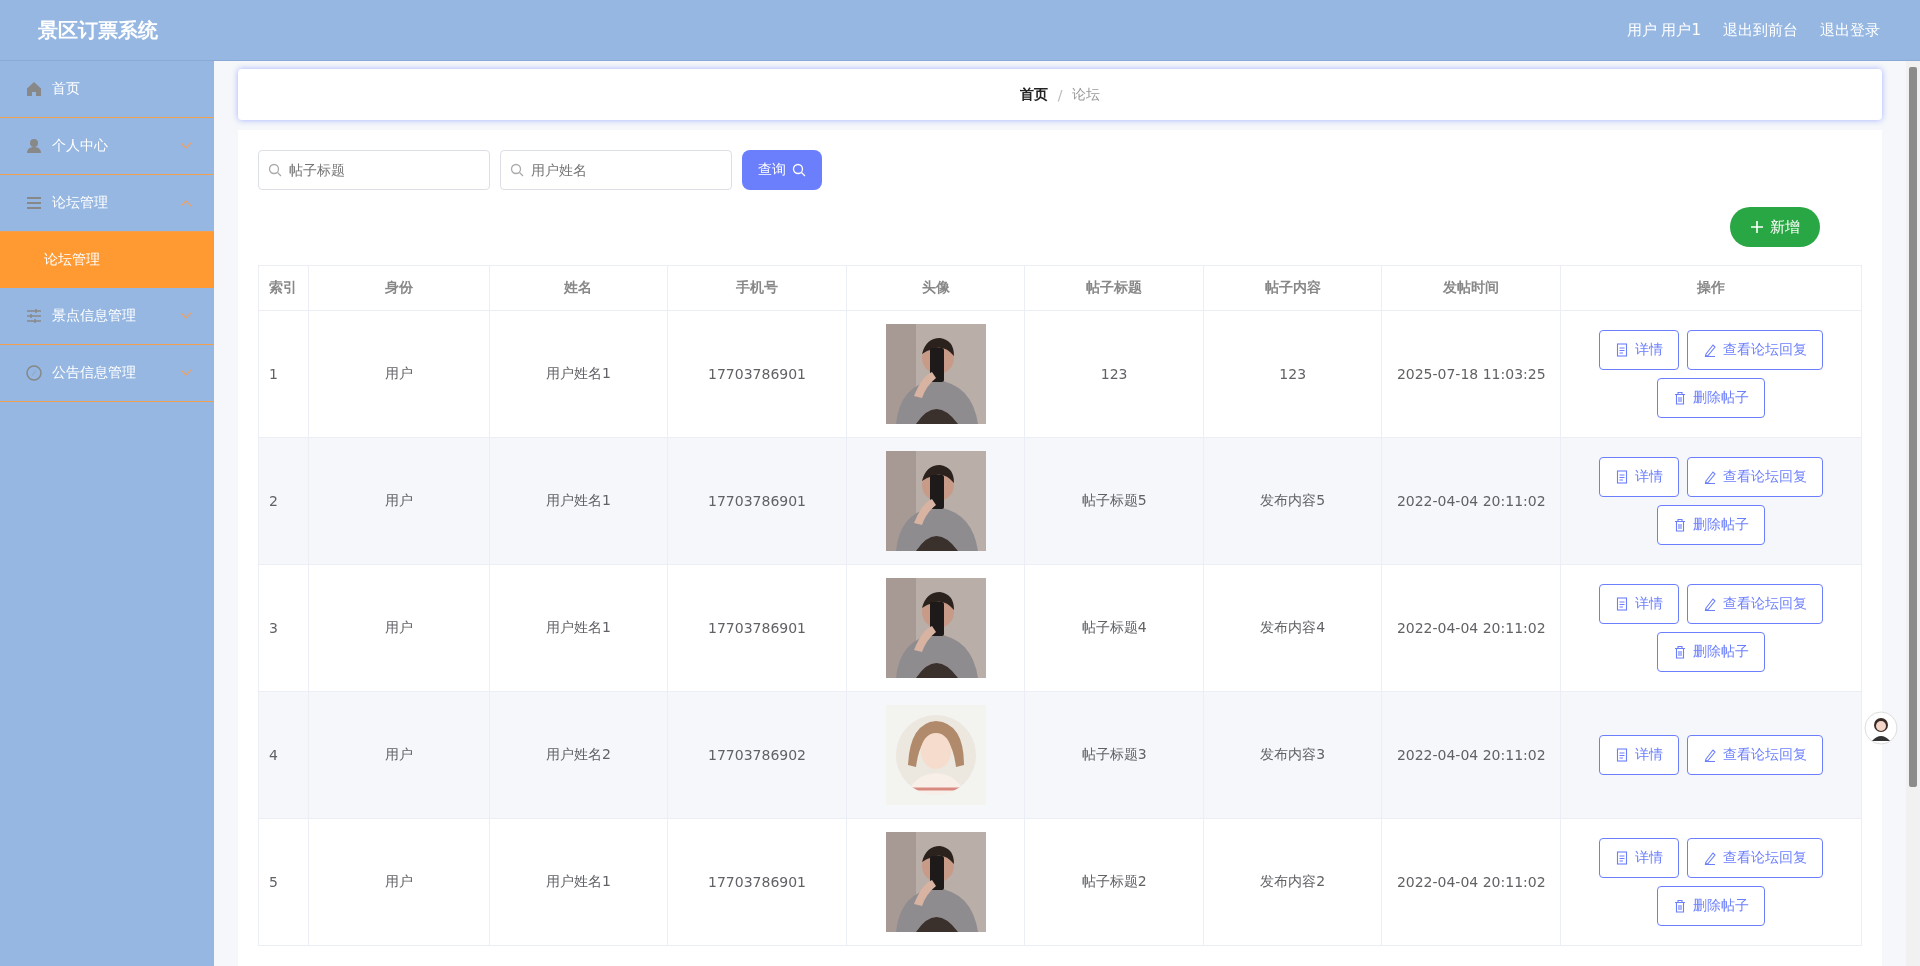 This screenshot has height=966, width=1920. I want to click on search-field: 帖子标题, so click(374, 170).